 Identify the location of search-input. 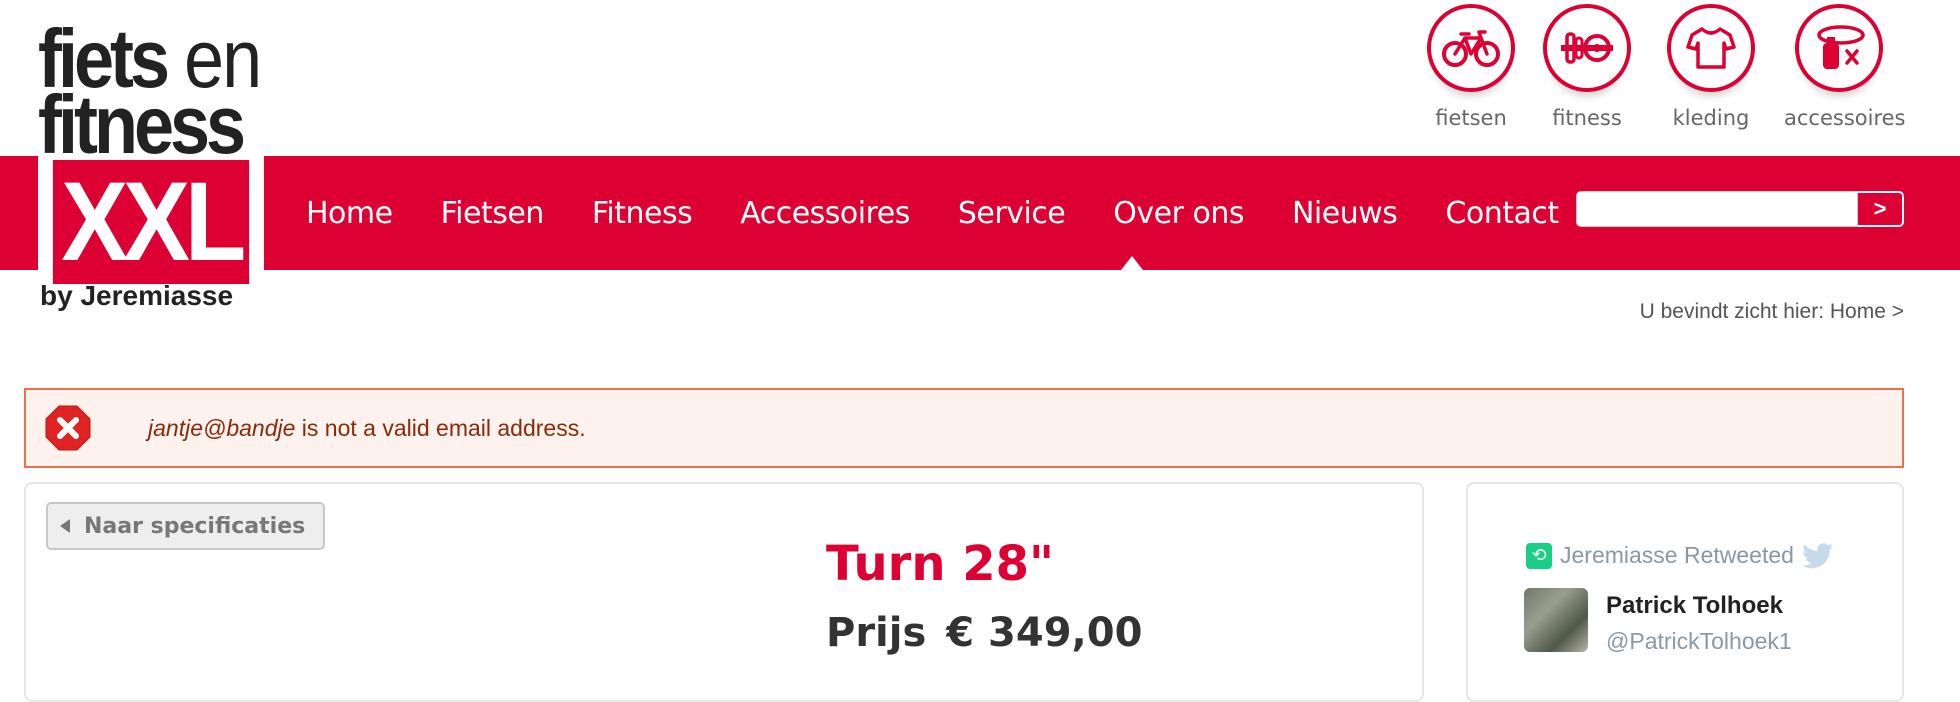
(1717, 209).